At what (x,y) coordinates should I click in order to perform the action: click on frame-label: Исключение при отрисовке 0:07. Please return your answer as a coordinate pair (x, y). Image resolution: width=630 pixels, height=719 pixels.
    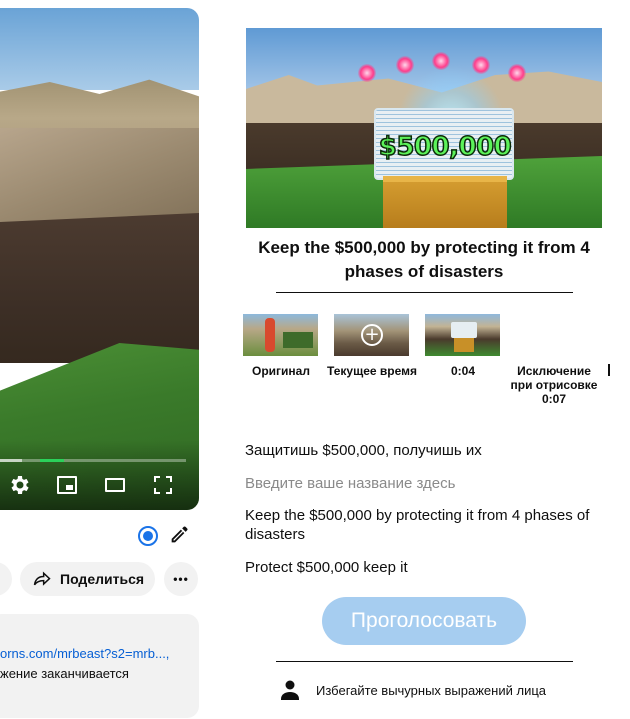
    Looking at the image, I should click on (554, 385).